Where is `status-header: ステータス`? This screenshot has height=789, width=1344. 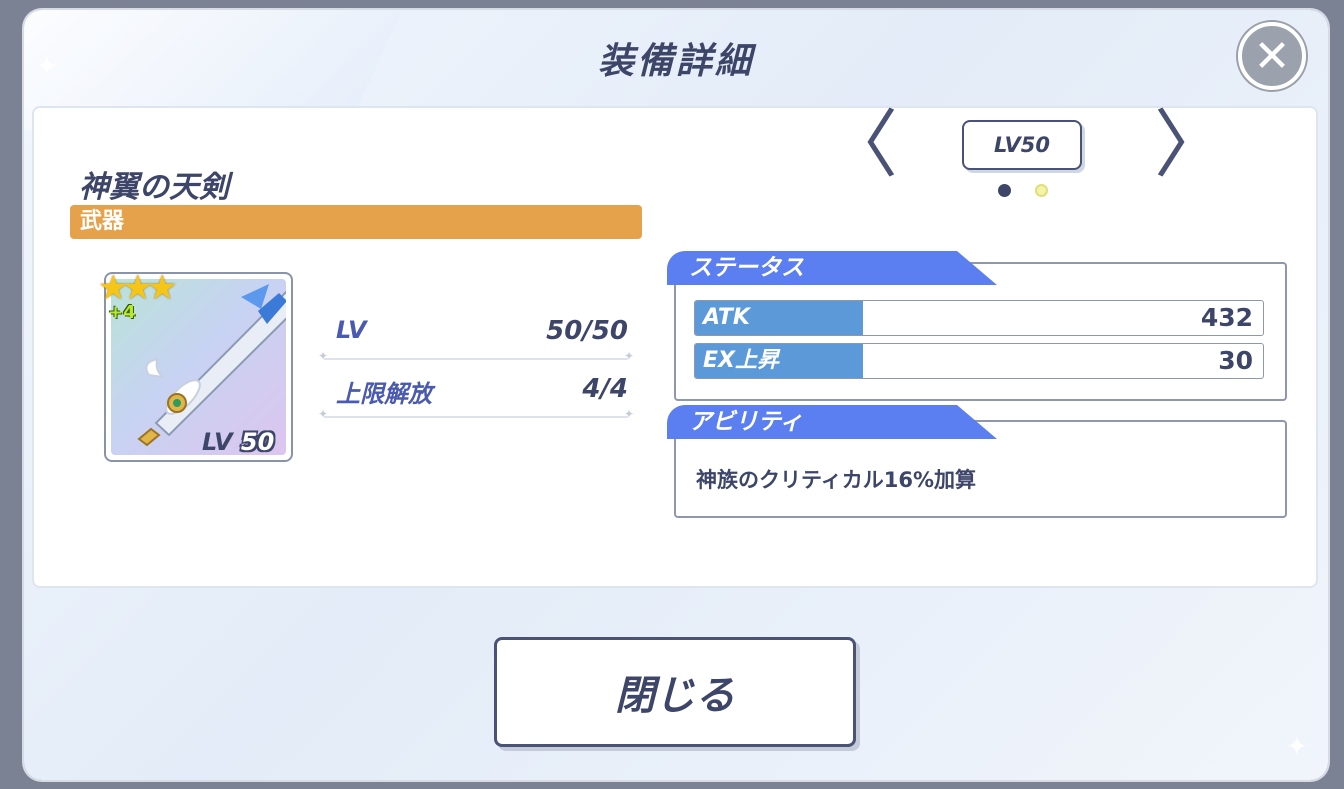 status-header: ステータス is located at coordinates (832, 268).